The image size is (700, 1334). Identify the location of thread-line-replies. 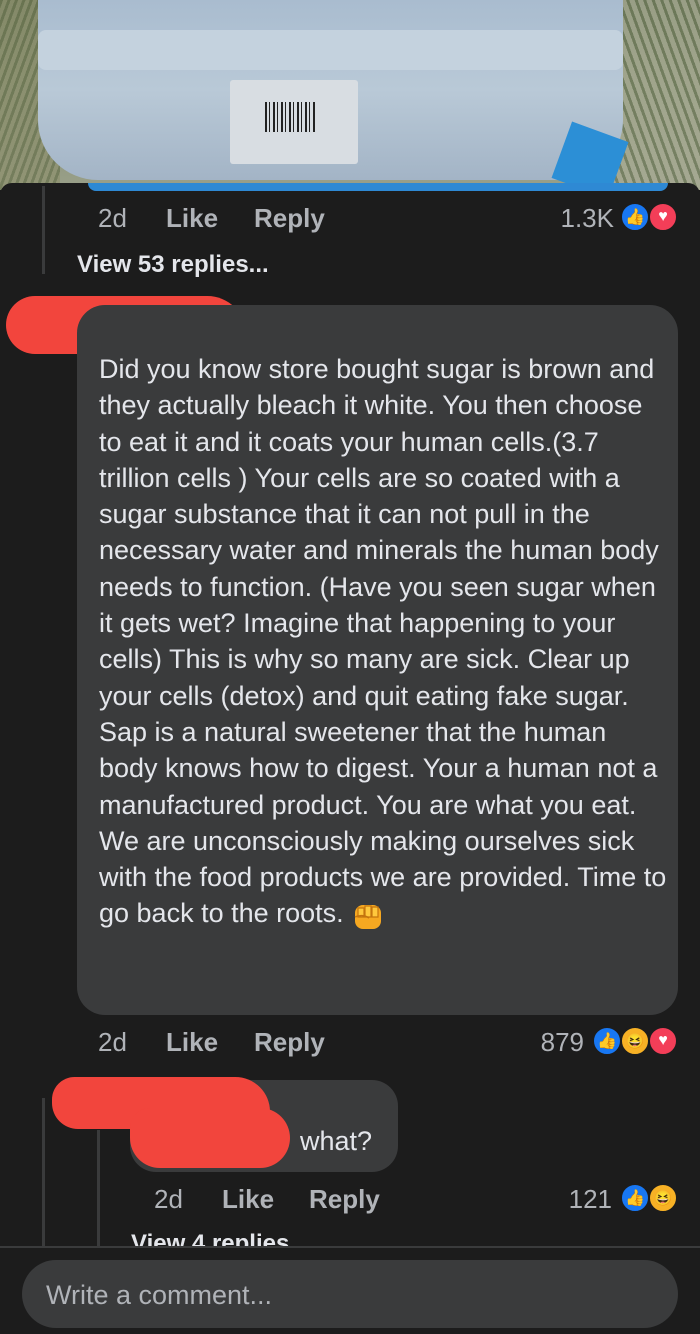
(43, 1172).